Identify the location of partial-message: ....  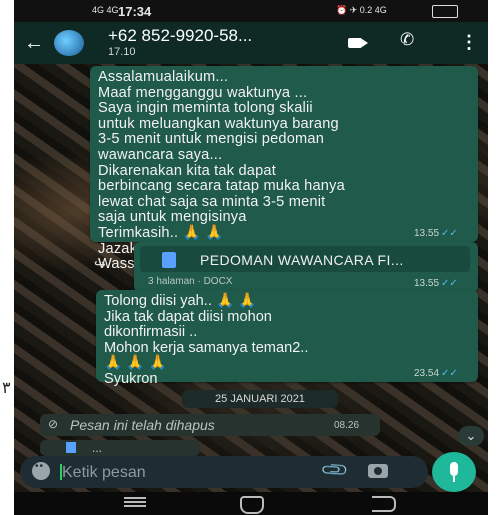
(120, 448).